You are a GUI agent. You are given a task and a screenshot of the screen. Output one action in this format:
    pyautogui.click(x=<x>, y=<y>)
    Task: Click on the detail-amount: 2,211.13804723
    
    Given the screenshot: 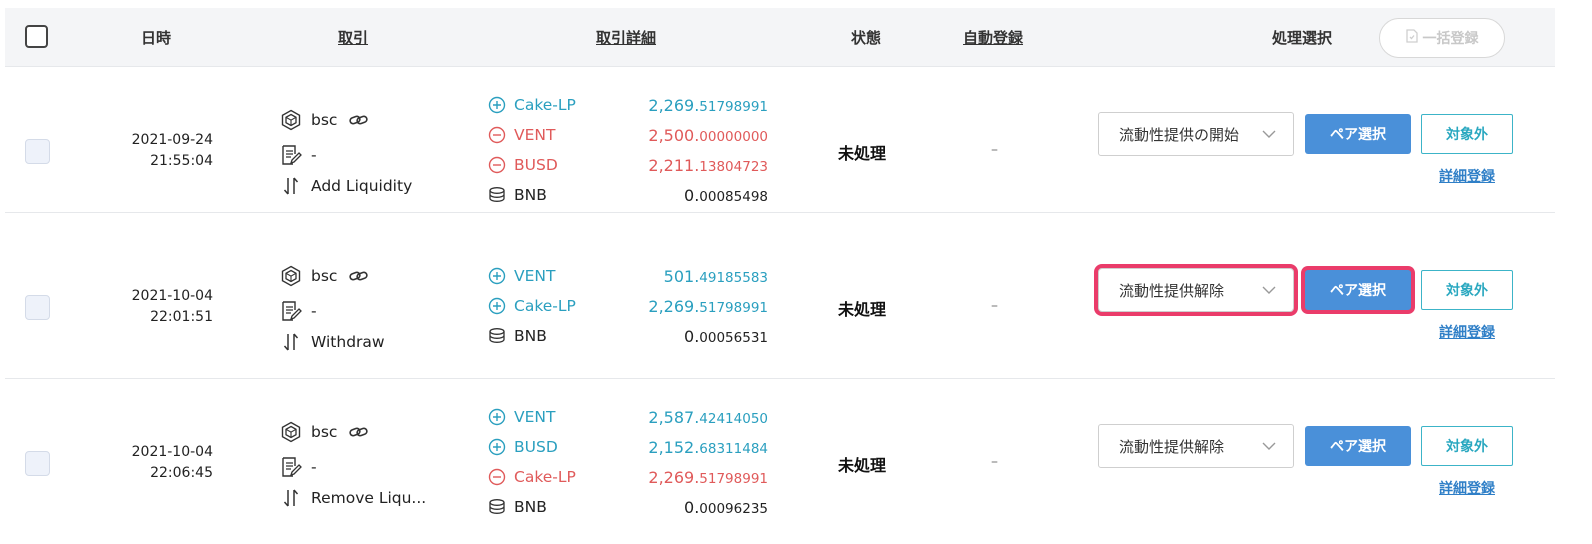 What is the action you would take?
    pyautogui.click(x=708, y=165)
    